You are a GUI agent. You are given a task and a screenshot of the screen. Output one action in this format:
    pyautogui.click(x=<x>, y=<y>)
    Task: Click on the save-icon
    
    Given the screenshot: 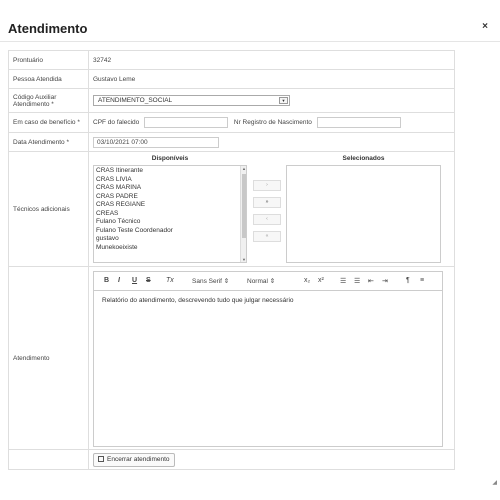 What is the action you would take?
    pyautogui.click(x=101, y=458)
    